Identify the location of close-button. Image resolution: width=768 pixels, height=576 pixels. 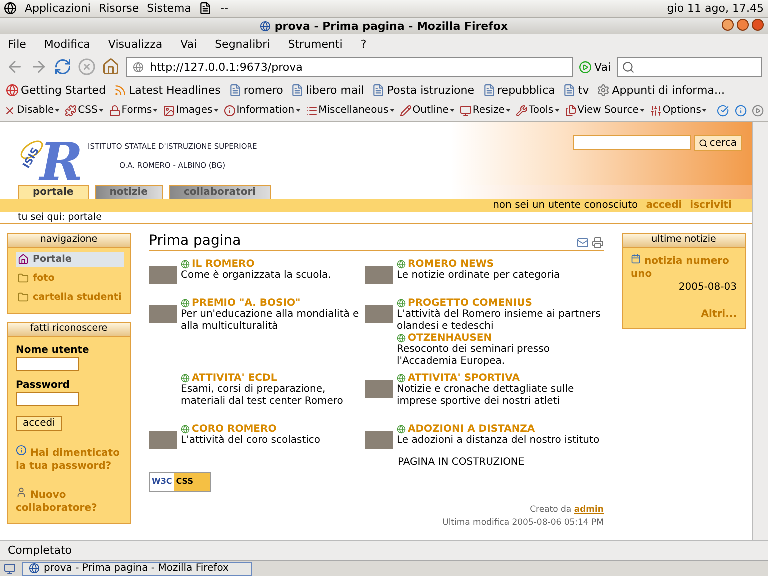
(758, 25).